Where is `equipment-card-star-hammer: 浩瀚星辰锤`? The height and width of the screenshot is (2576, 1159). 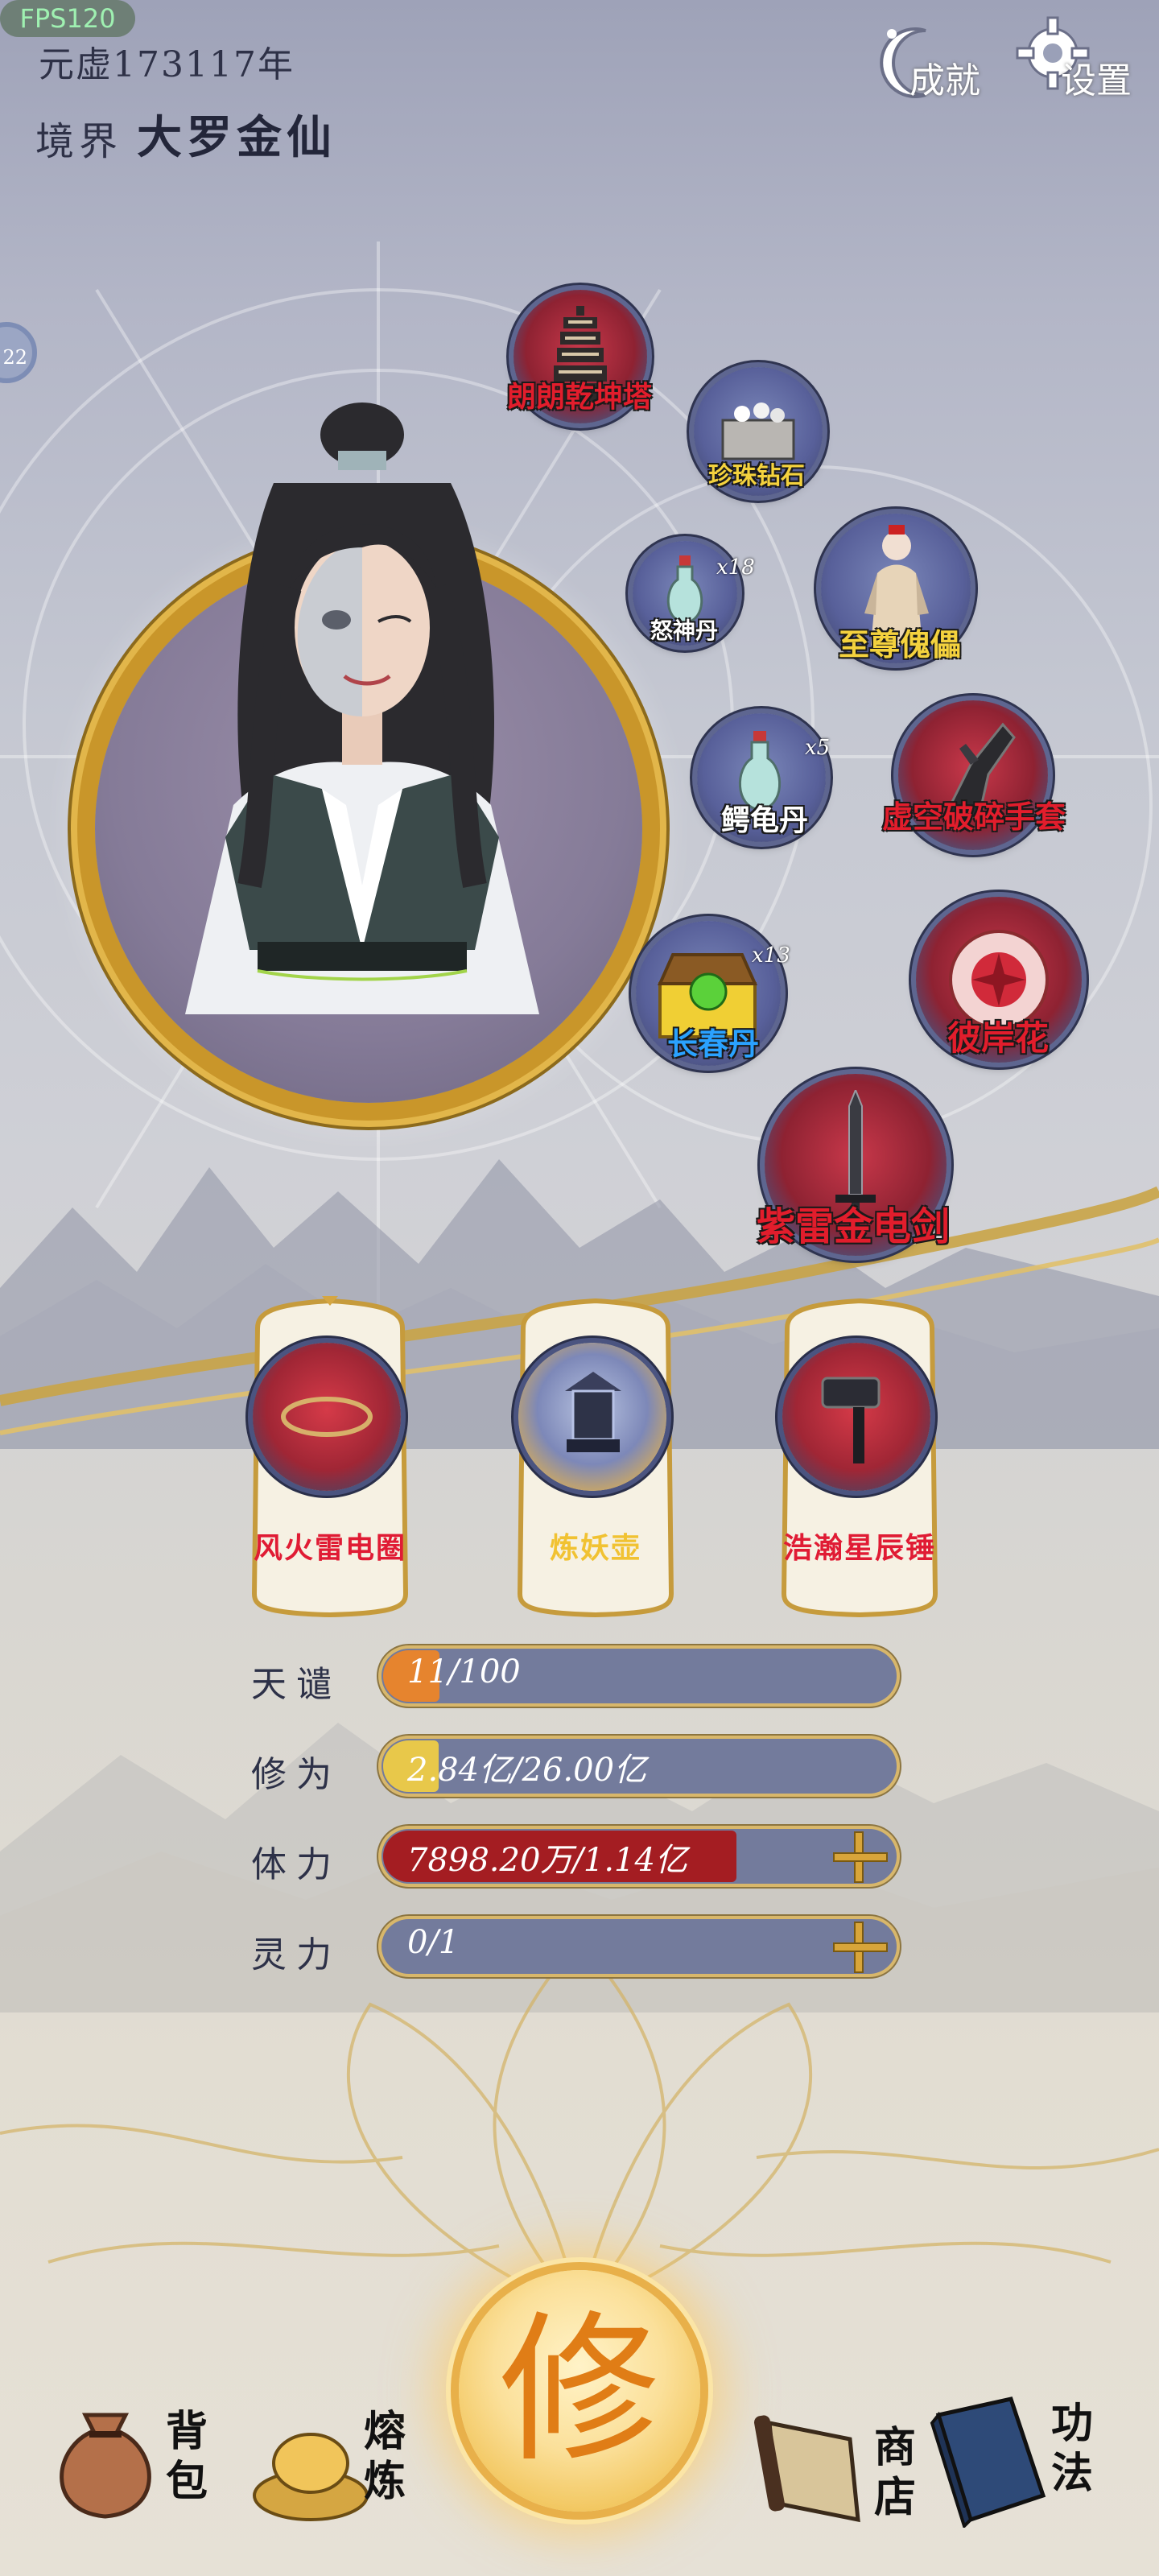
equipment-card-star-hammer: 浩瀚星辰锤 is located at coordinates (859, 1457).